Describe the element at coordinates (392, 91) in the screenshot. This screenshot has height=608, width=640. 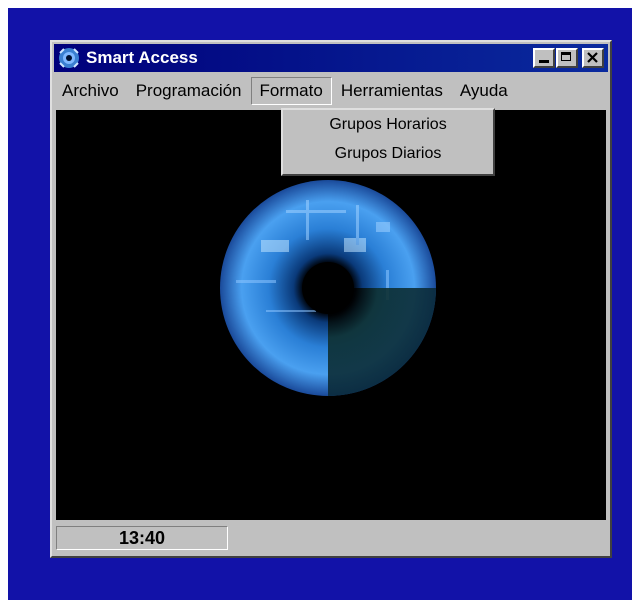
I see `menu-herramientas: Herramientas` at that location.